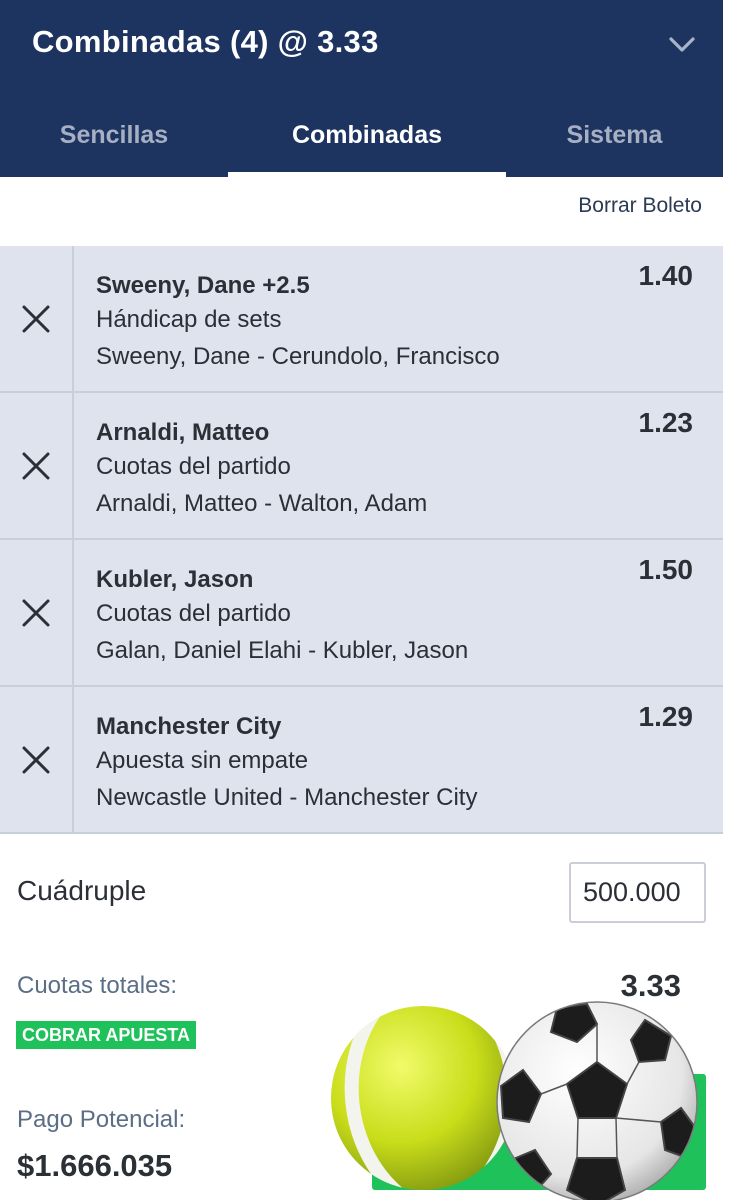  What do you see at coordinates (202, 760) in the screenshot?
I see `selection-market: Apuesta sin empate` at bounding box center [202, 760].